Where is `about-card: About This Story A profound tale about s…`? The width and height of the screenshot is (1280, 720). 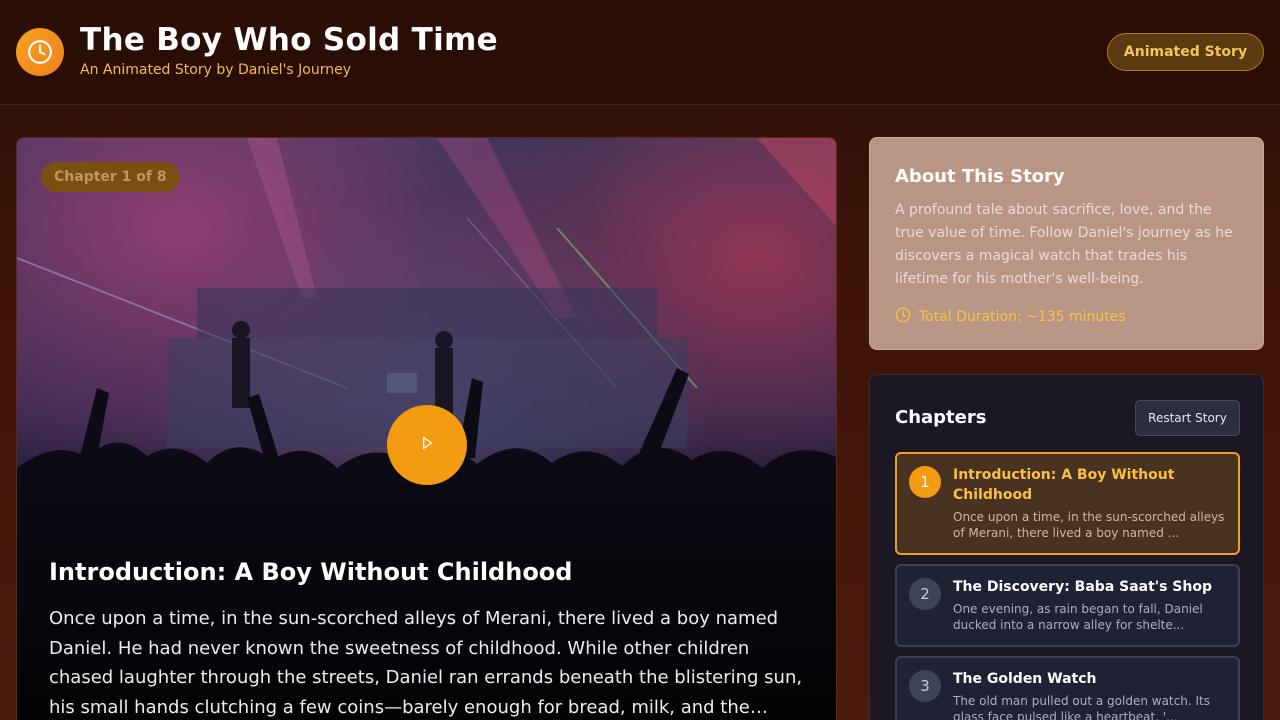
about-card: About This Story A profound tale about s… is located at coordinates (1066, 243).